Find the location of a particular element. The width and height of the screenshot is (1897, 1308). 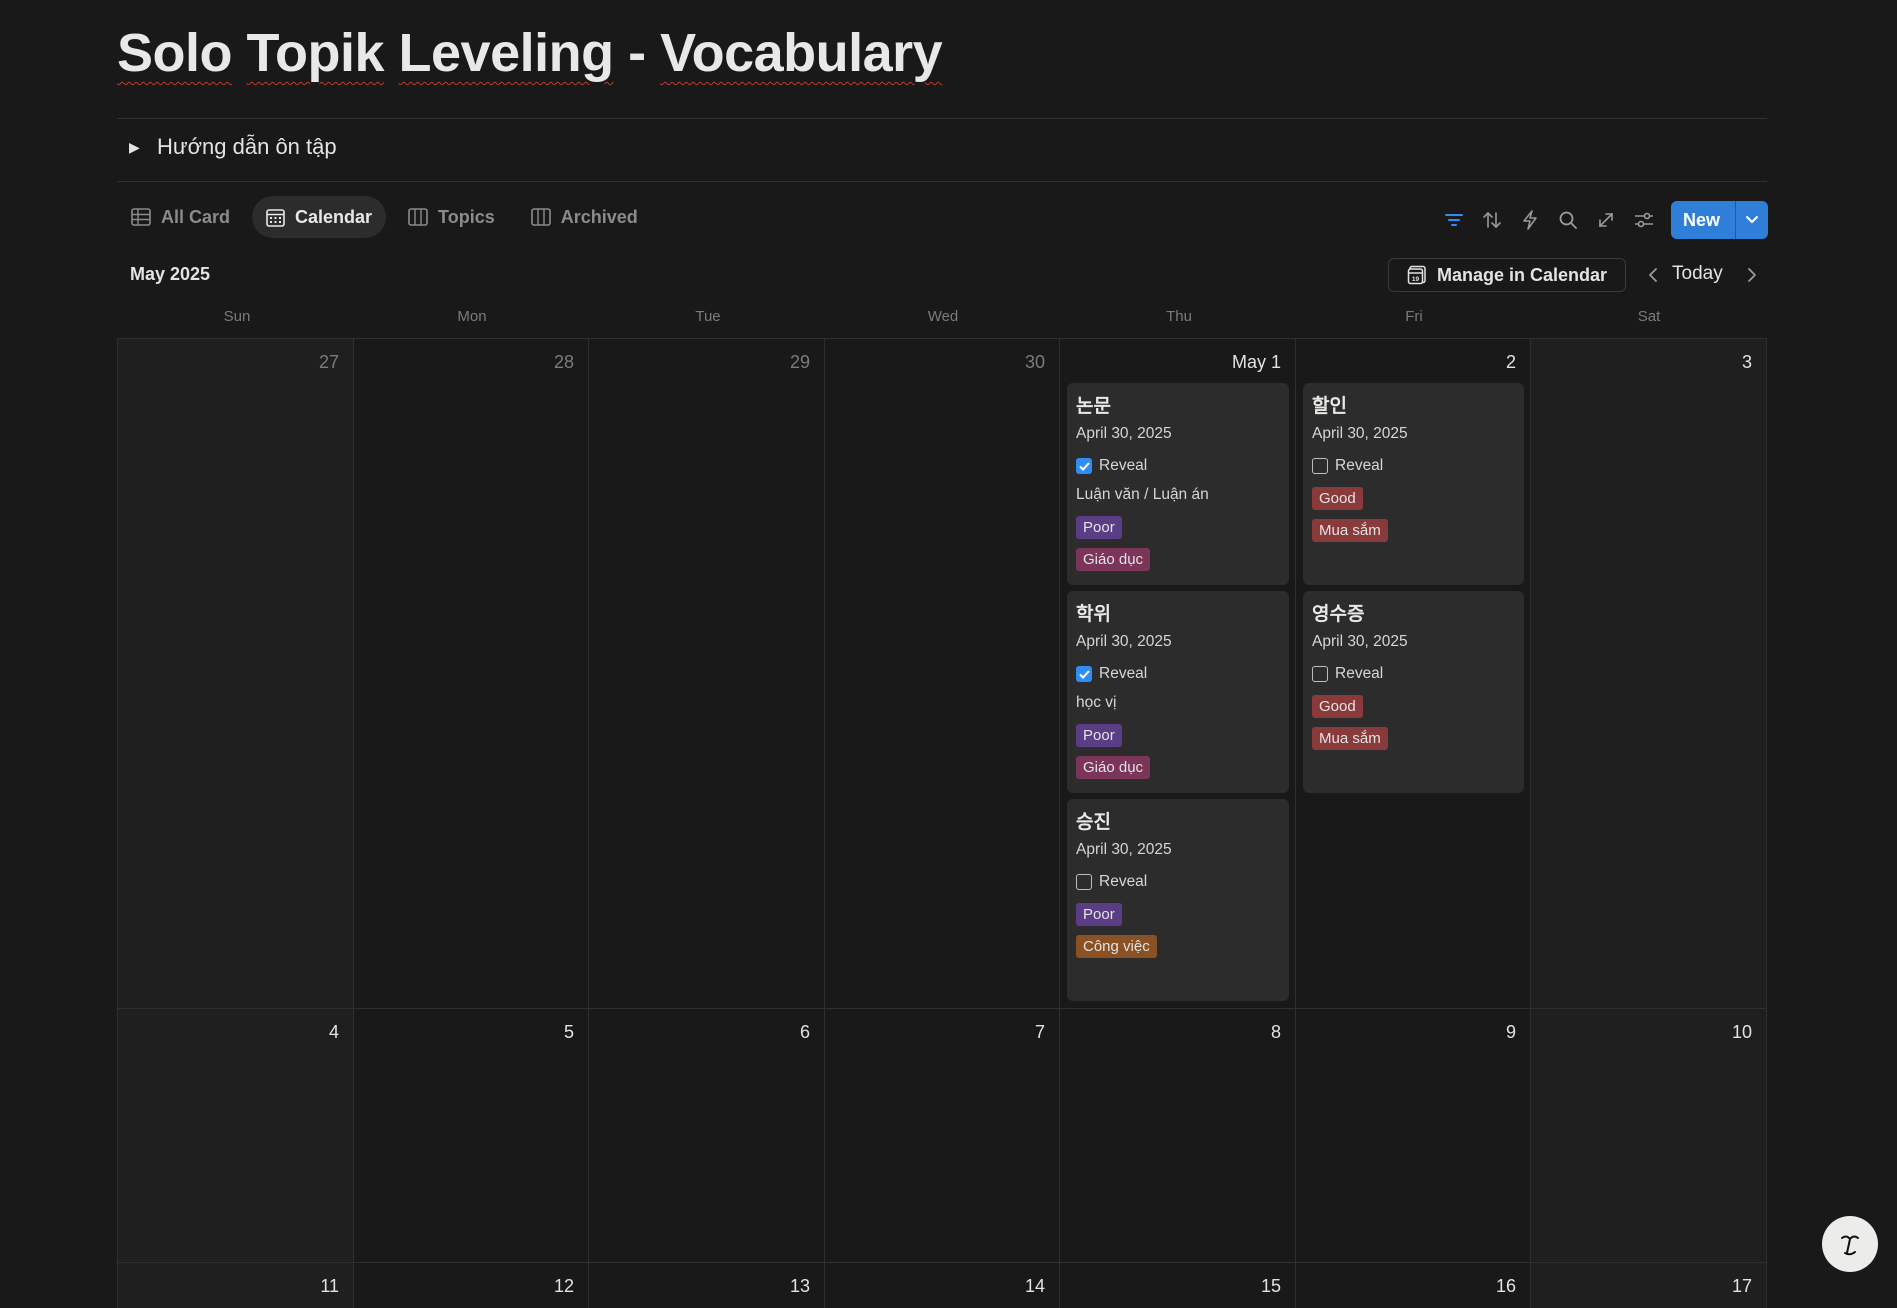

manage-in-calendar-button: 19 Manage in Calendar is located at coordinates (1507, 275).